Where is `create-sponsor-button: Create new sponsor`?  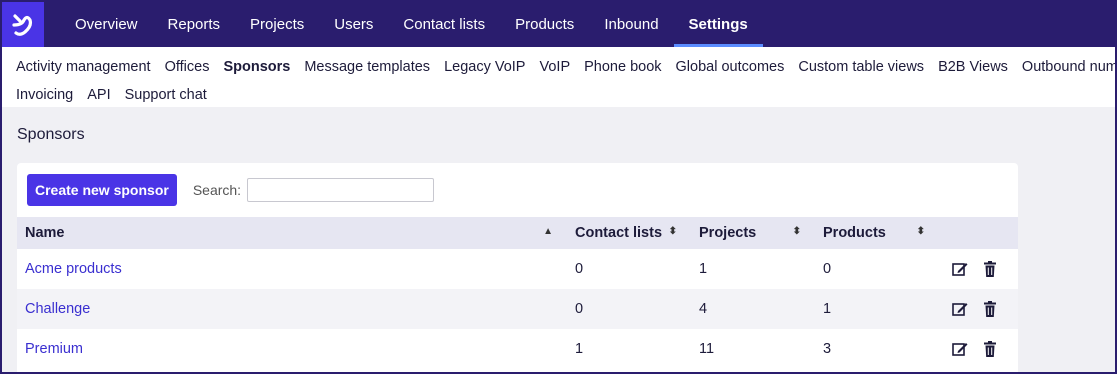 create-sponsor-button: Create new sponsor is located at coordinates (102, 190).